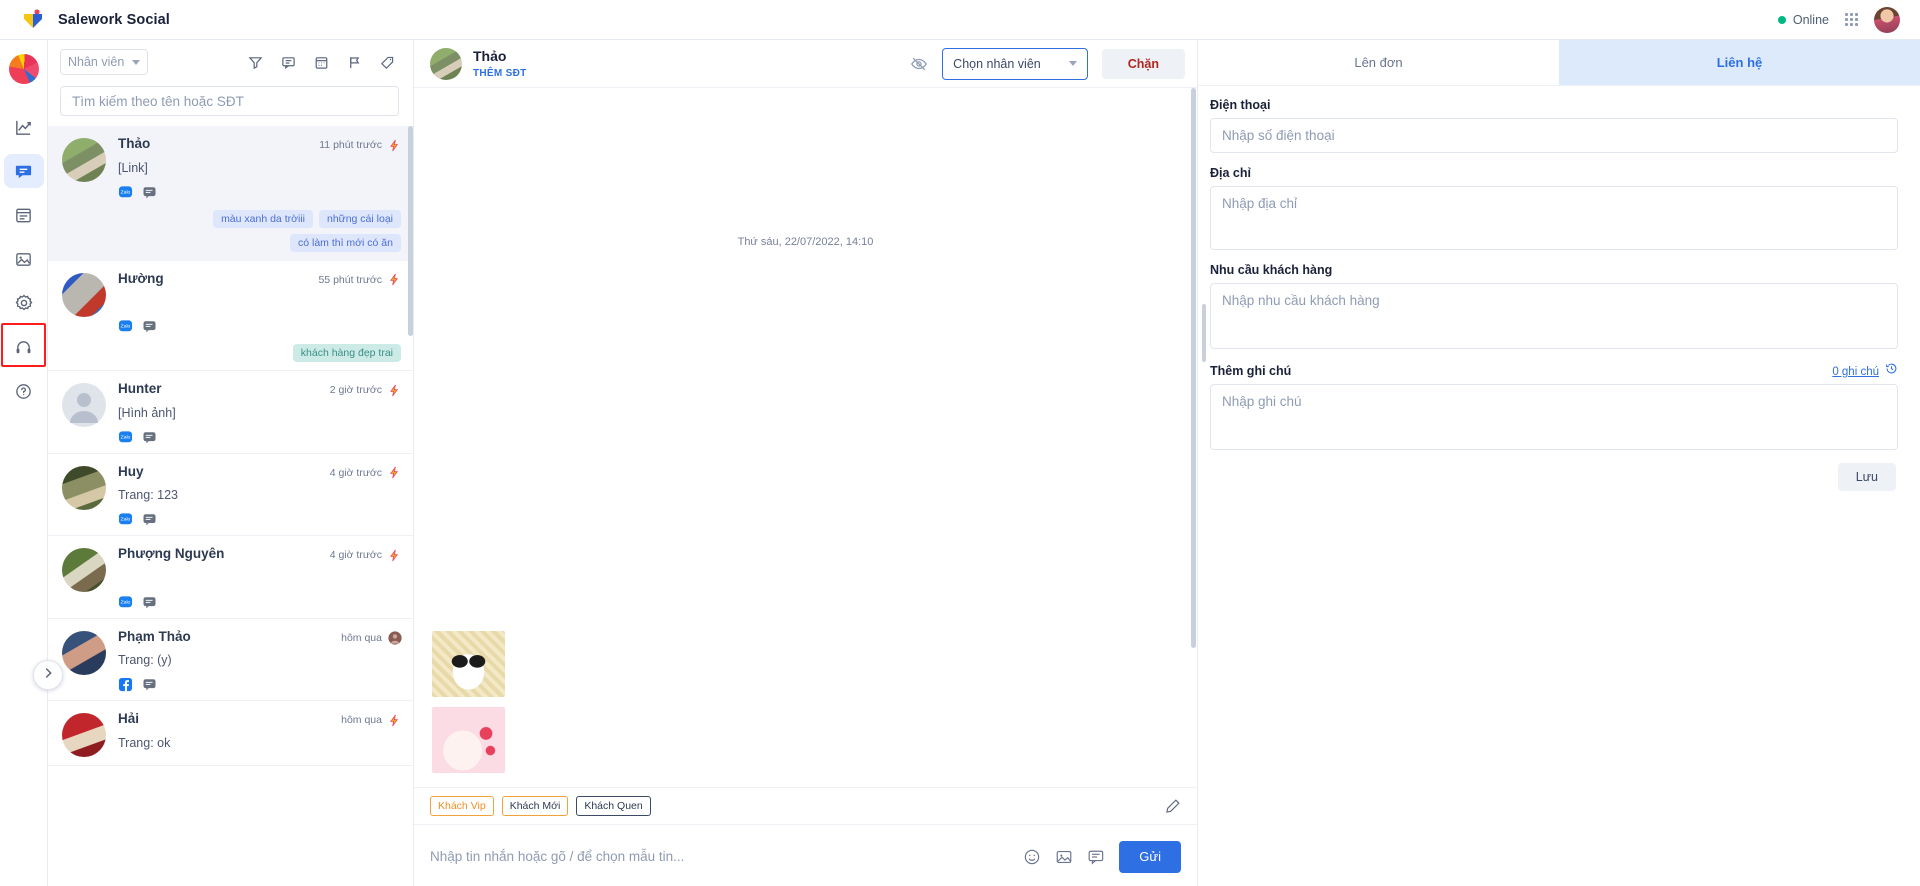 This screenshot has width=1920, height=886. I want to click on conversation-time: hôm qua, so click(361, 720).